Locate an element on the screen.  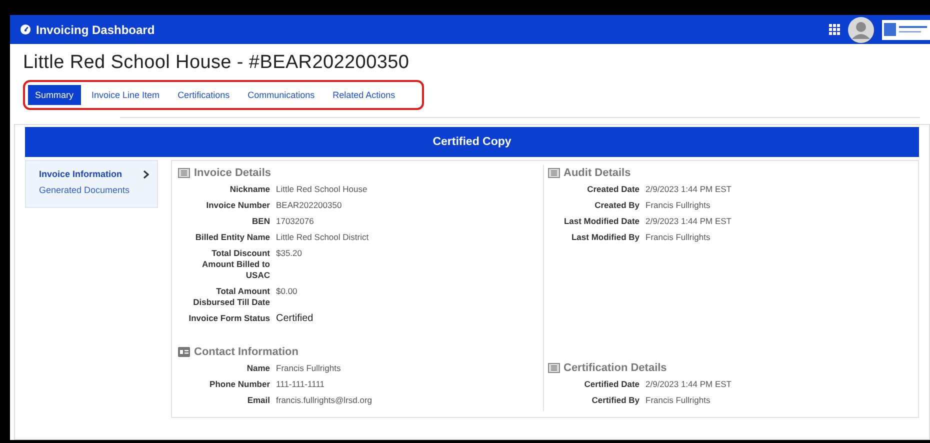
tab: Summary is located at coordinates (54, 95).